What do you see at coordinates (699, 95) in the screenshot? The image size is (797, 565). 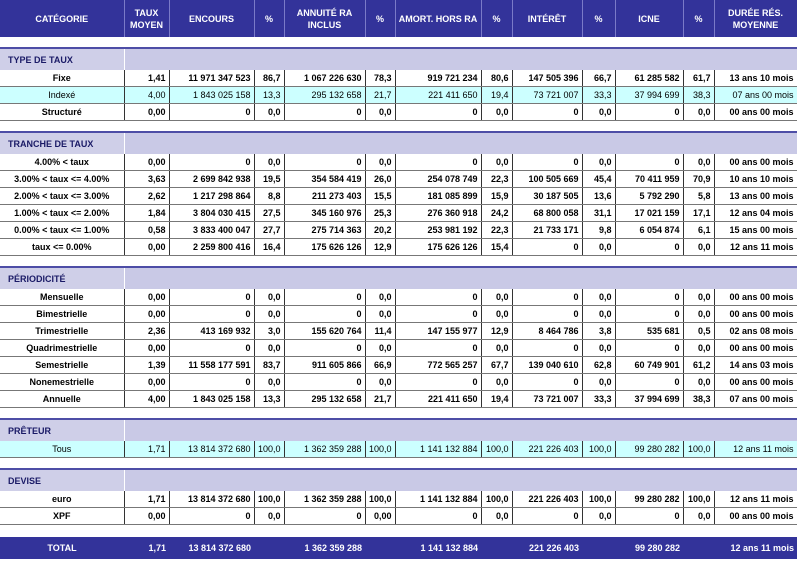 I see `cell-icne-pct: 38,3` at bounding box center [699, 95].